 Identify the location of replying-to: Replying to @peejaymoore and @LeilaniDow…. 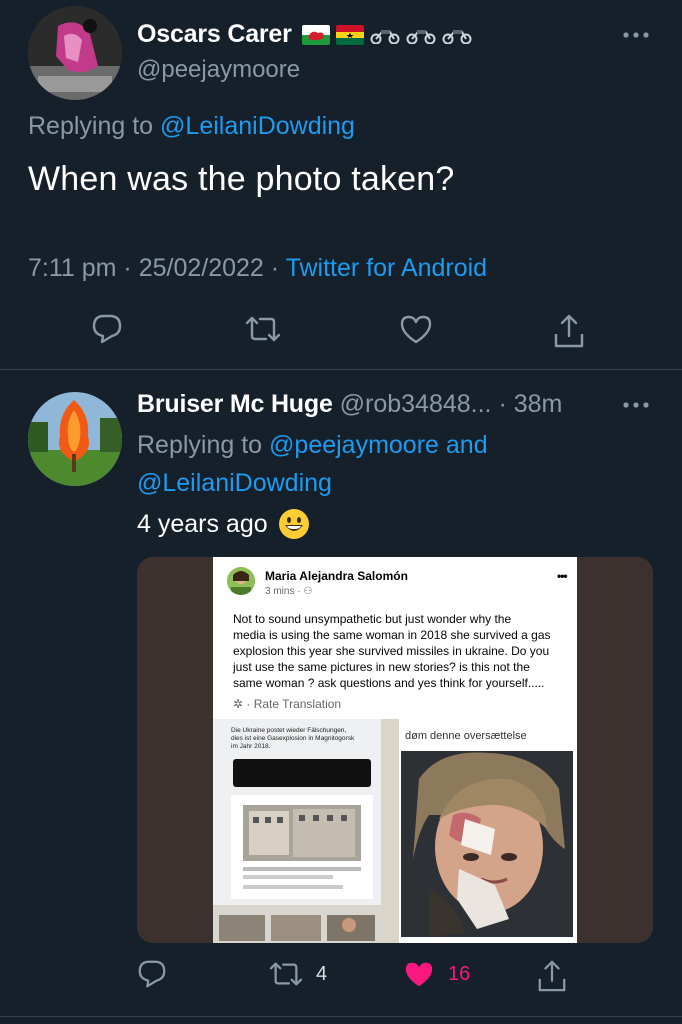
(387, 464).